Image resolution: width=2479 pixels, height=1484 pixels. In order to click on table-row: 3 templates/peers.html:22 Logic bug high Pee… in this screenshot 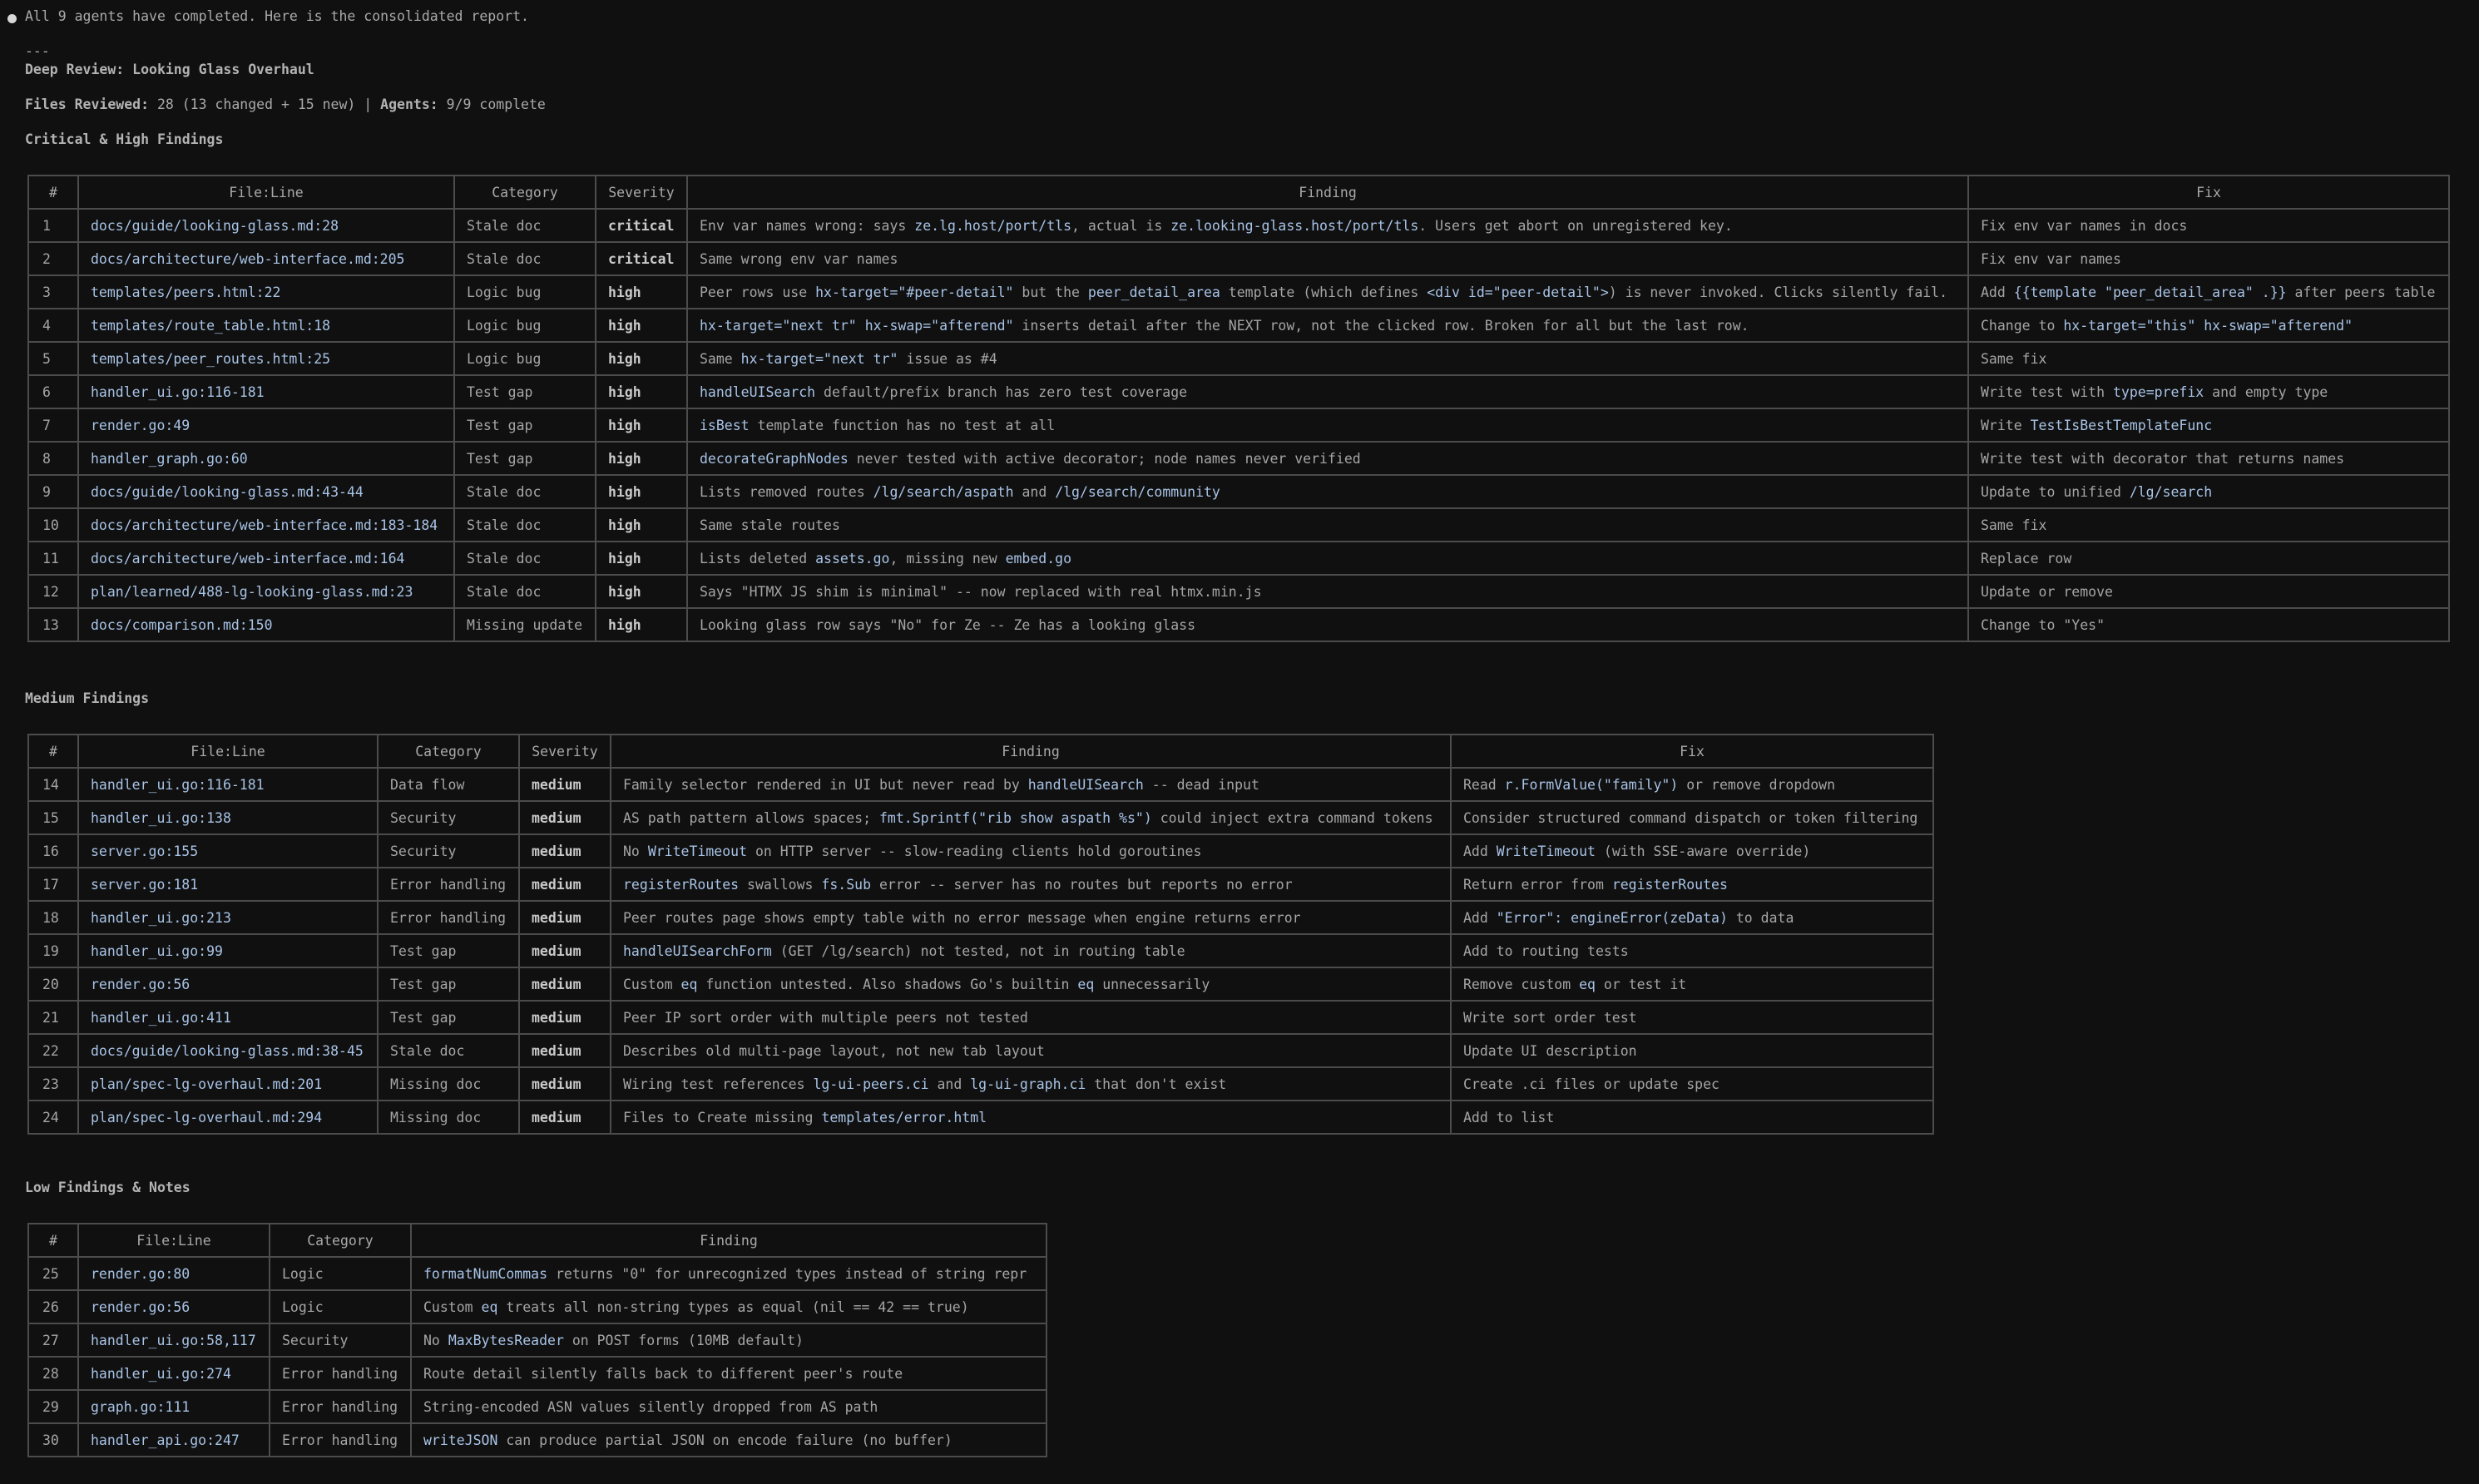, I will do `click(1238, 292)`.